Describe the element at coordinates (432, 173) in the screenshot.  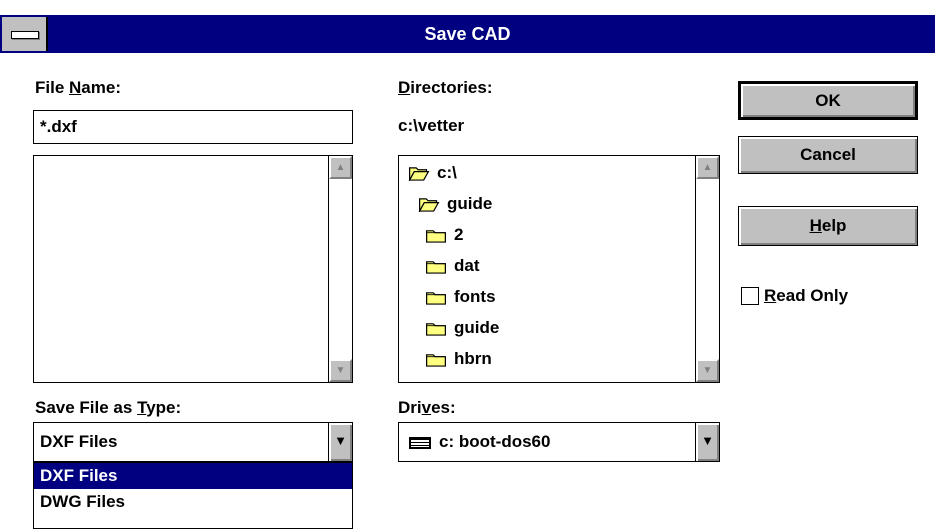
I see `directory-item: c:\` at that location.